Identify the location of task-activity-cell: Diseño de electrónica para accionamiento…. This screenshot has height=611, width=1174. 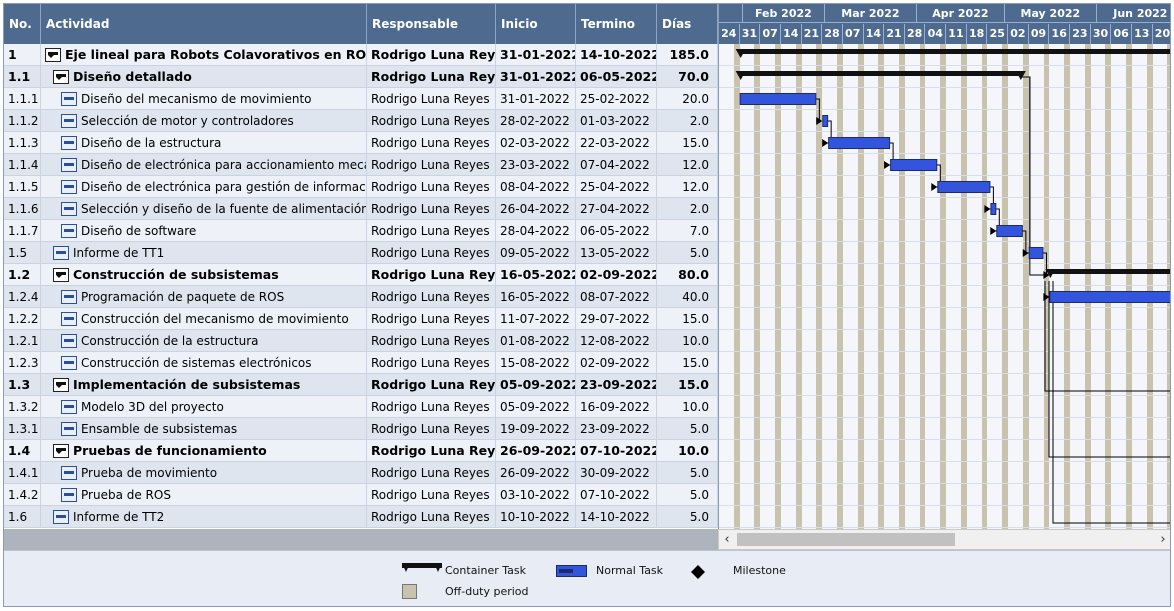
(204, 165).